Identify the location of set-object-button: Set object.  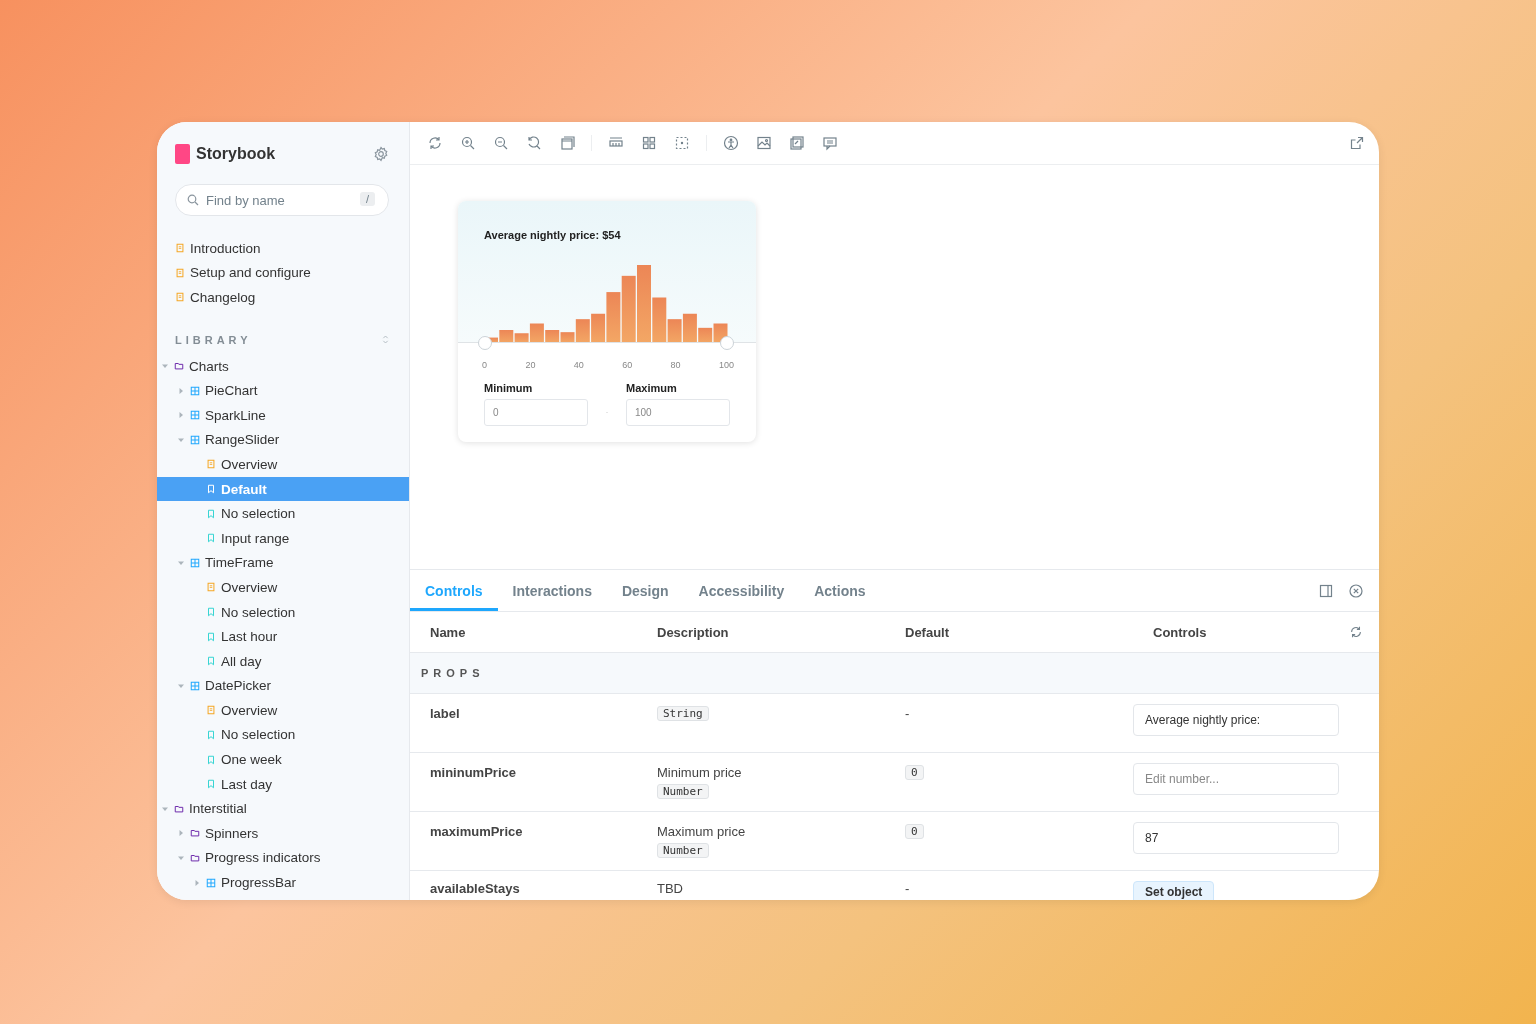
(1174, 890).